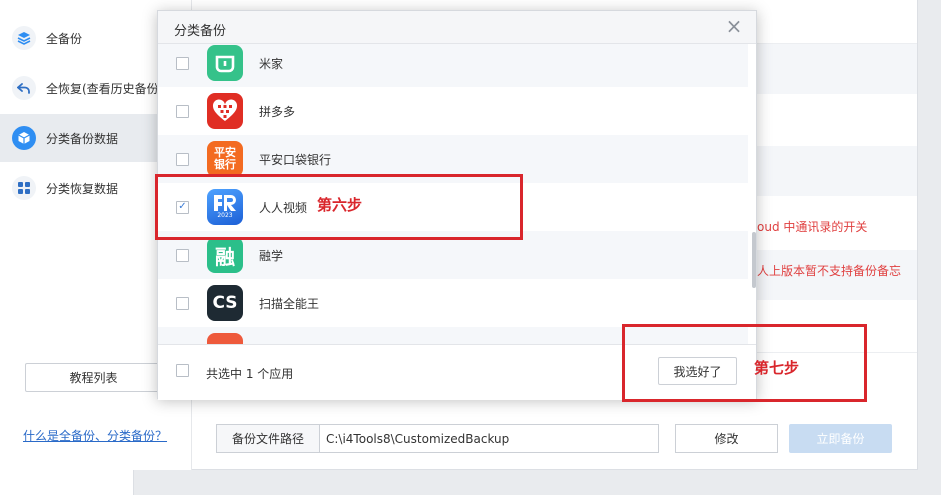  I want to click on icon-text: 银行, so click(225, 164).